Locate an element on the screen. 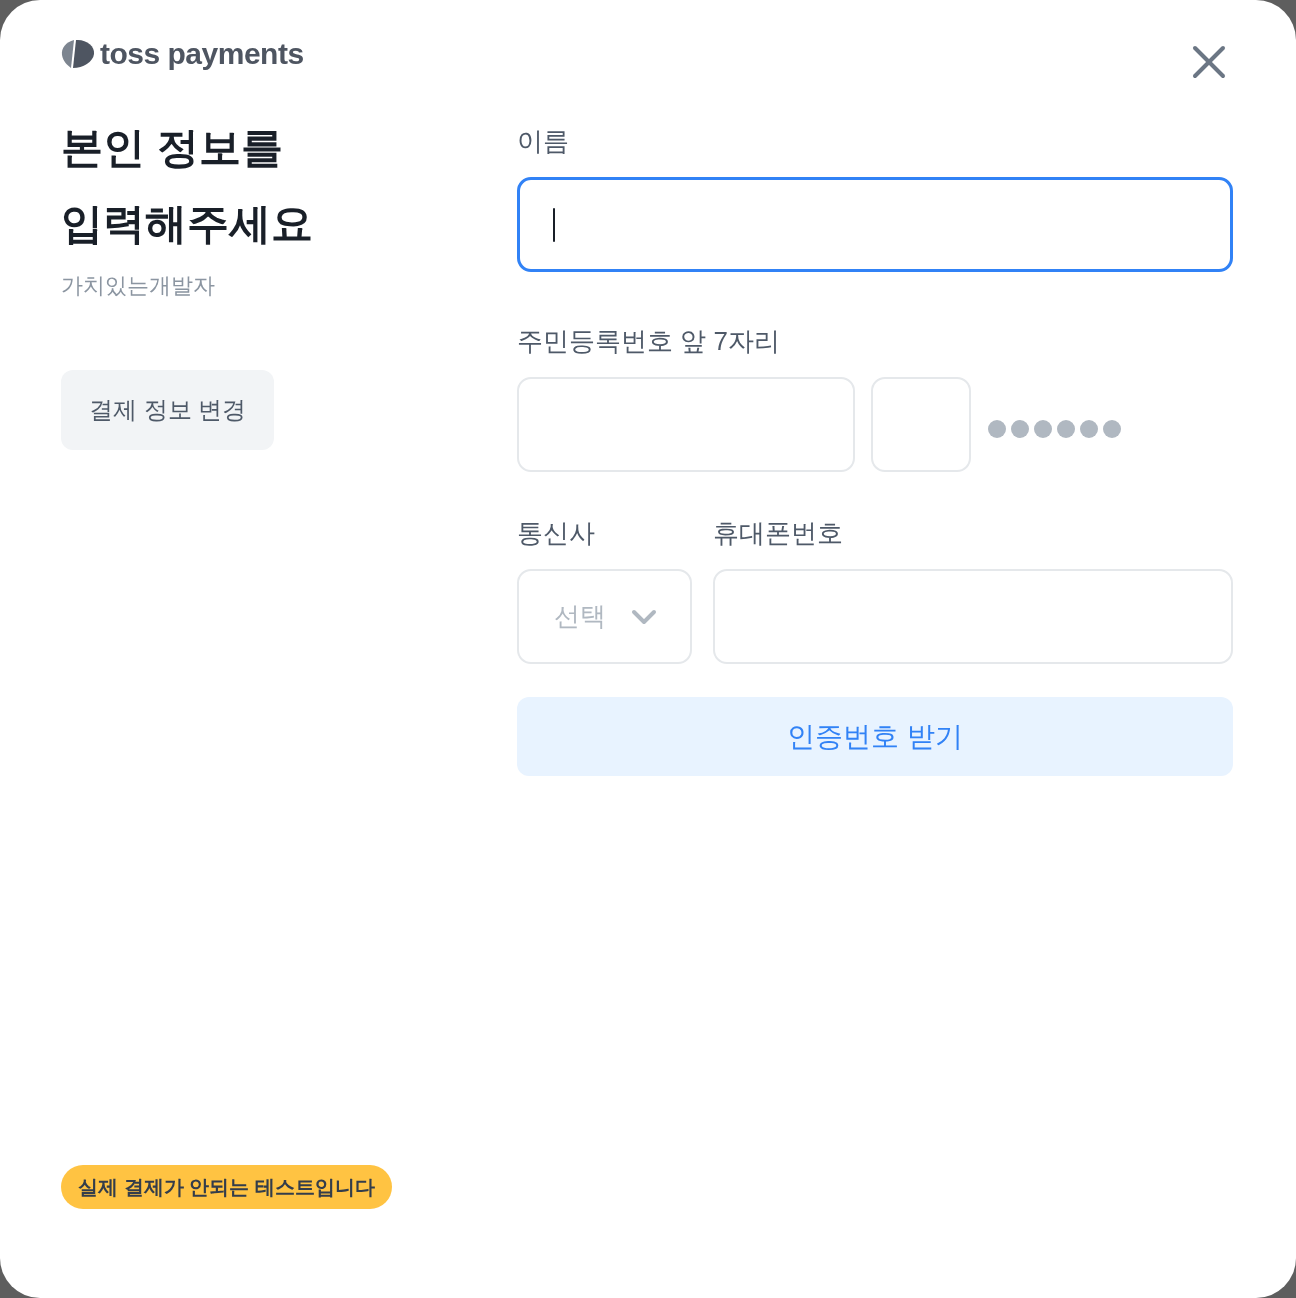 The width and height of the screenshot is (1296, 1298). phone-input-field is located at coordinates (973, 616).